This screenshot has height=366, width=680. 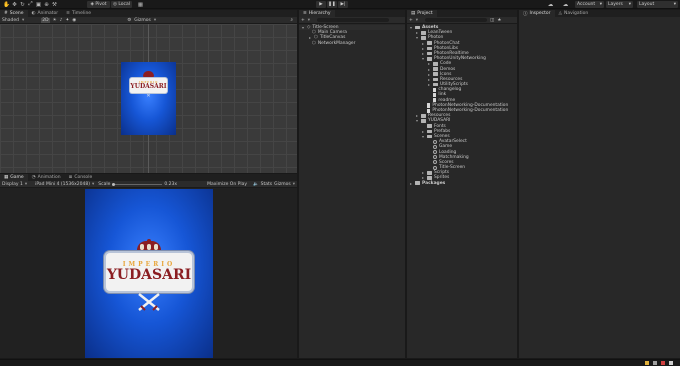 I want to click on tab-animation: ◔ Animation, so click(x=46, y=177).